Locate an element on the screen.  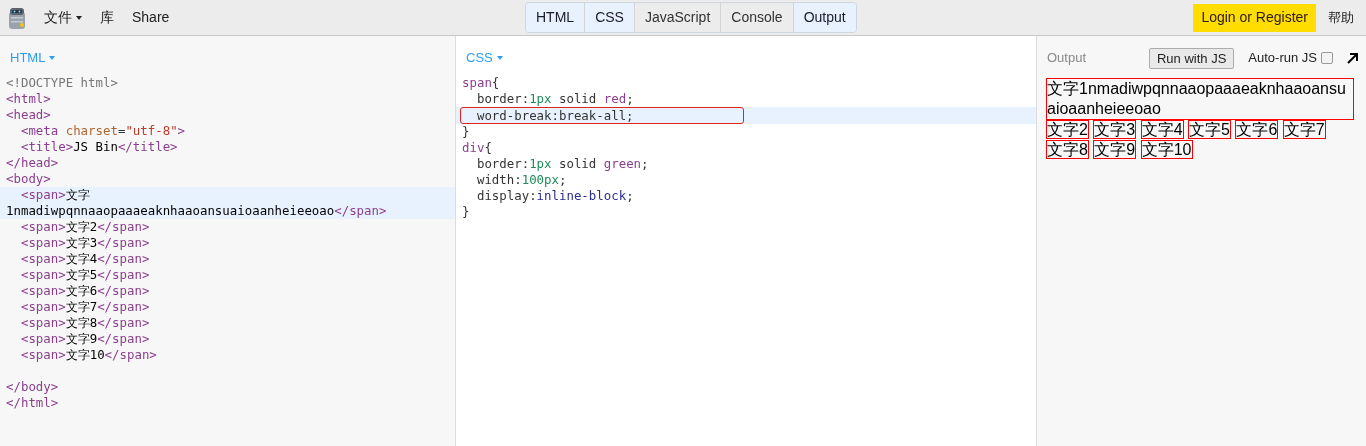
code-token: red is located at coordinates (615, 98).